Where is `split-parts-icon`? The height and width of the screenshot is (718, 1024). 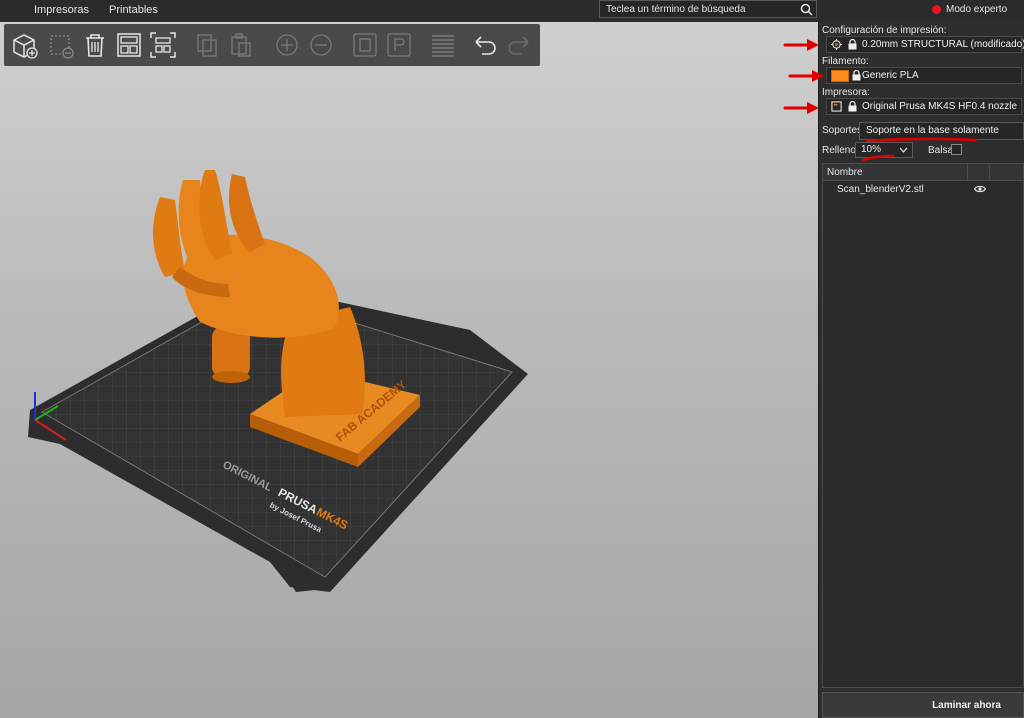
split-parts-icon is located at coordinates (399, 45).